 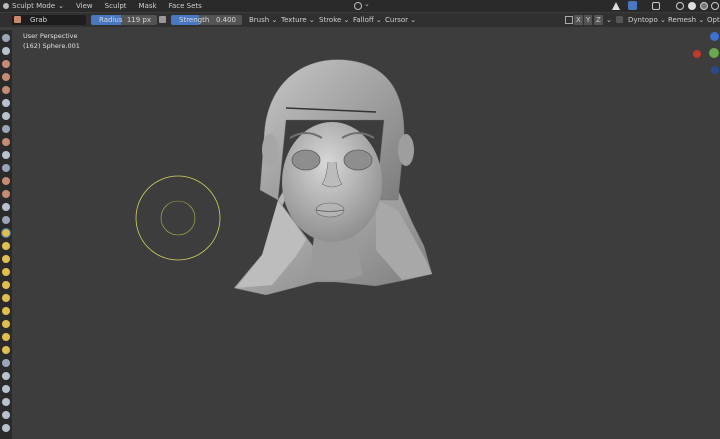 I want to click on draw-face-sets-icon, so click(x=6, y=389).